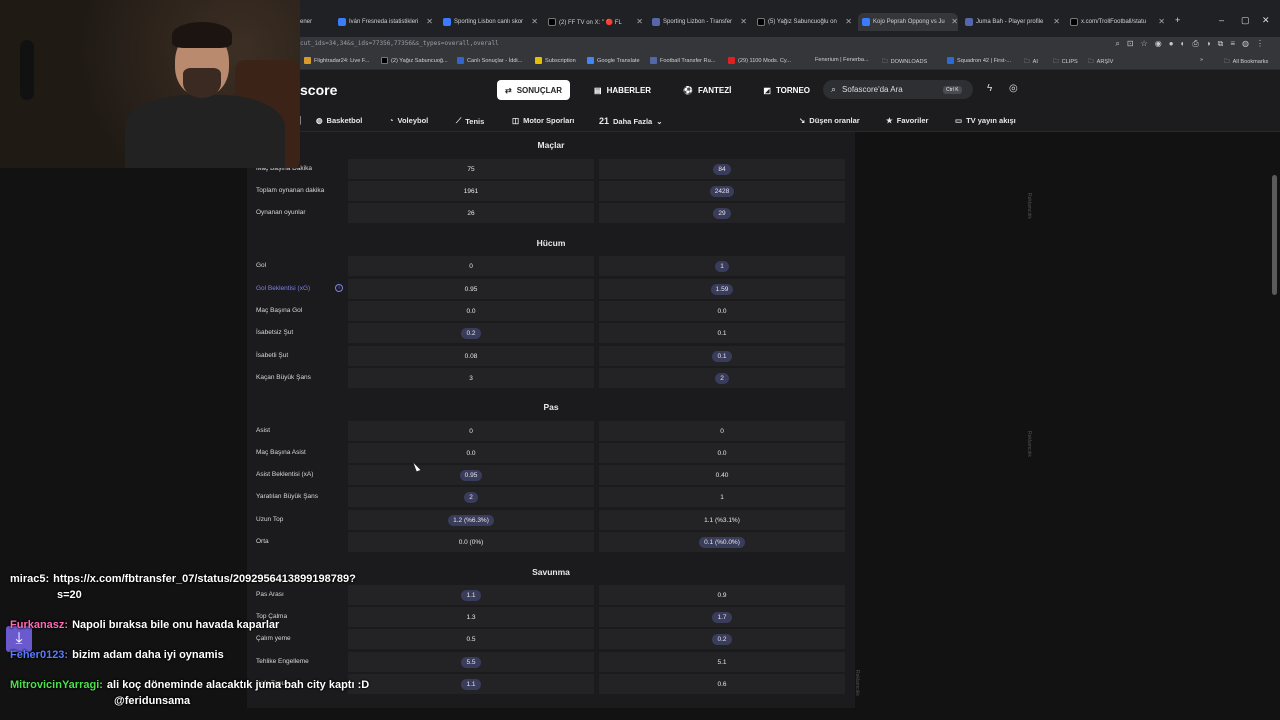 The height and width of the screenshot is (720, 1280). I want to click on page-scrollbar, so click(1274, 235).